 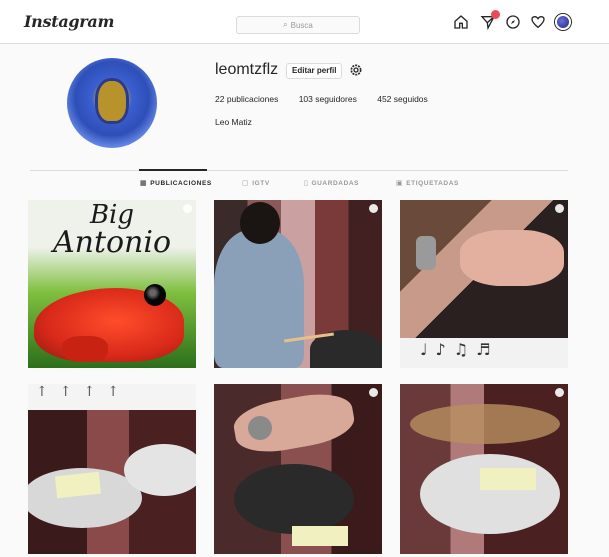 I want to click on profile-avatar, so click(x=112, y=103).